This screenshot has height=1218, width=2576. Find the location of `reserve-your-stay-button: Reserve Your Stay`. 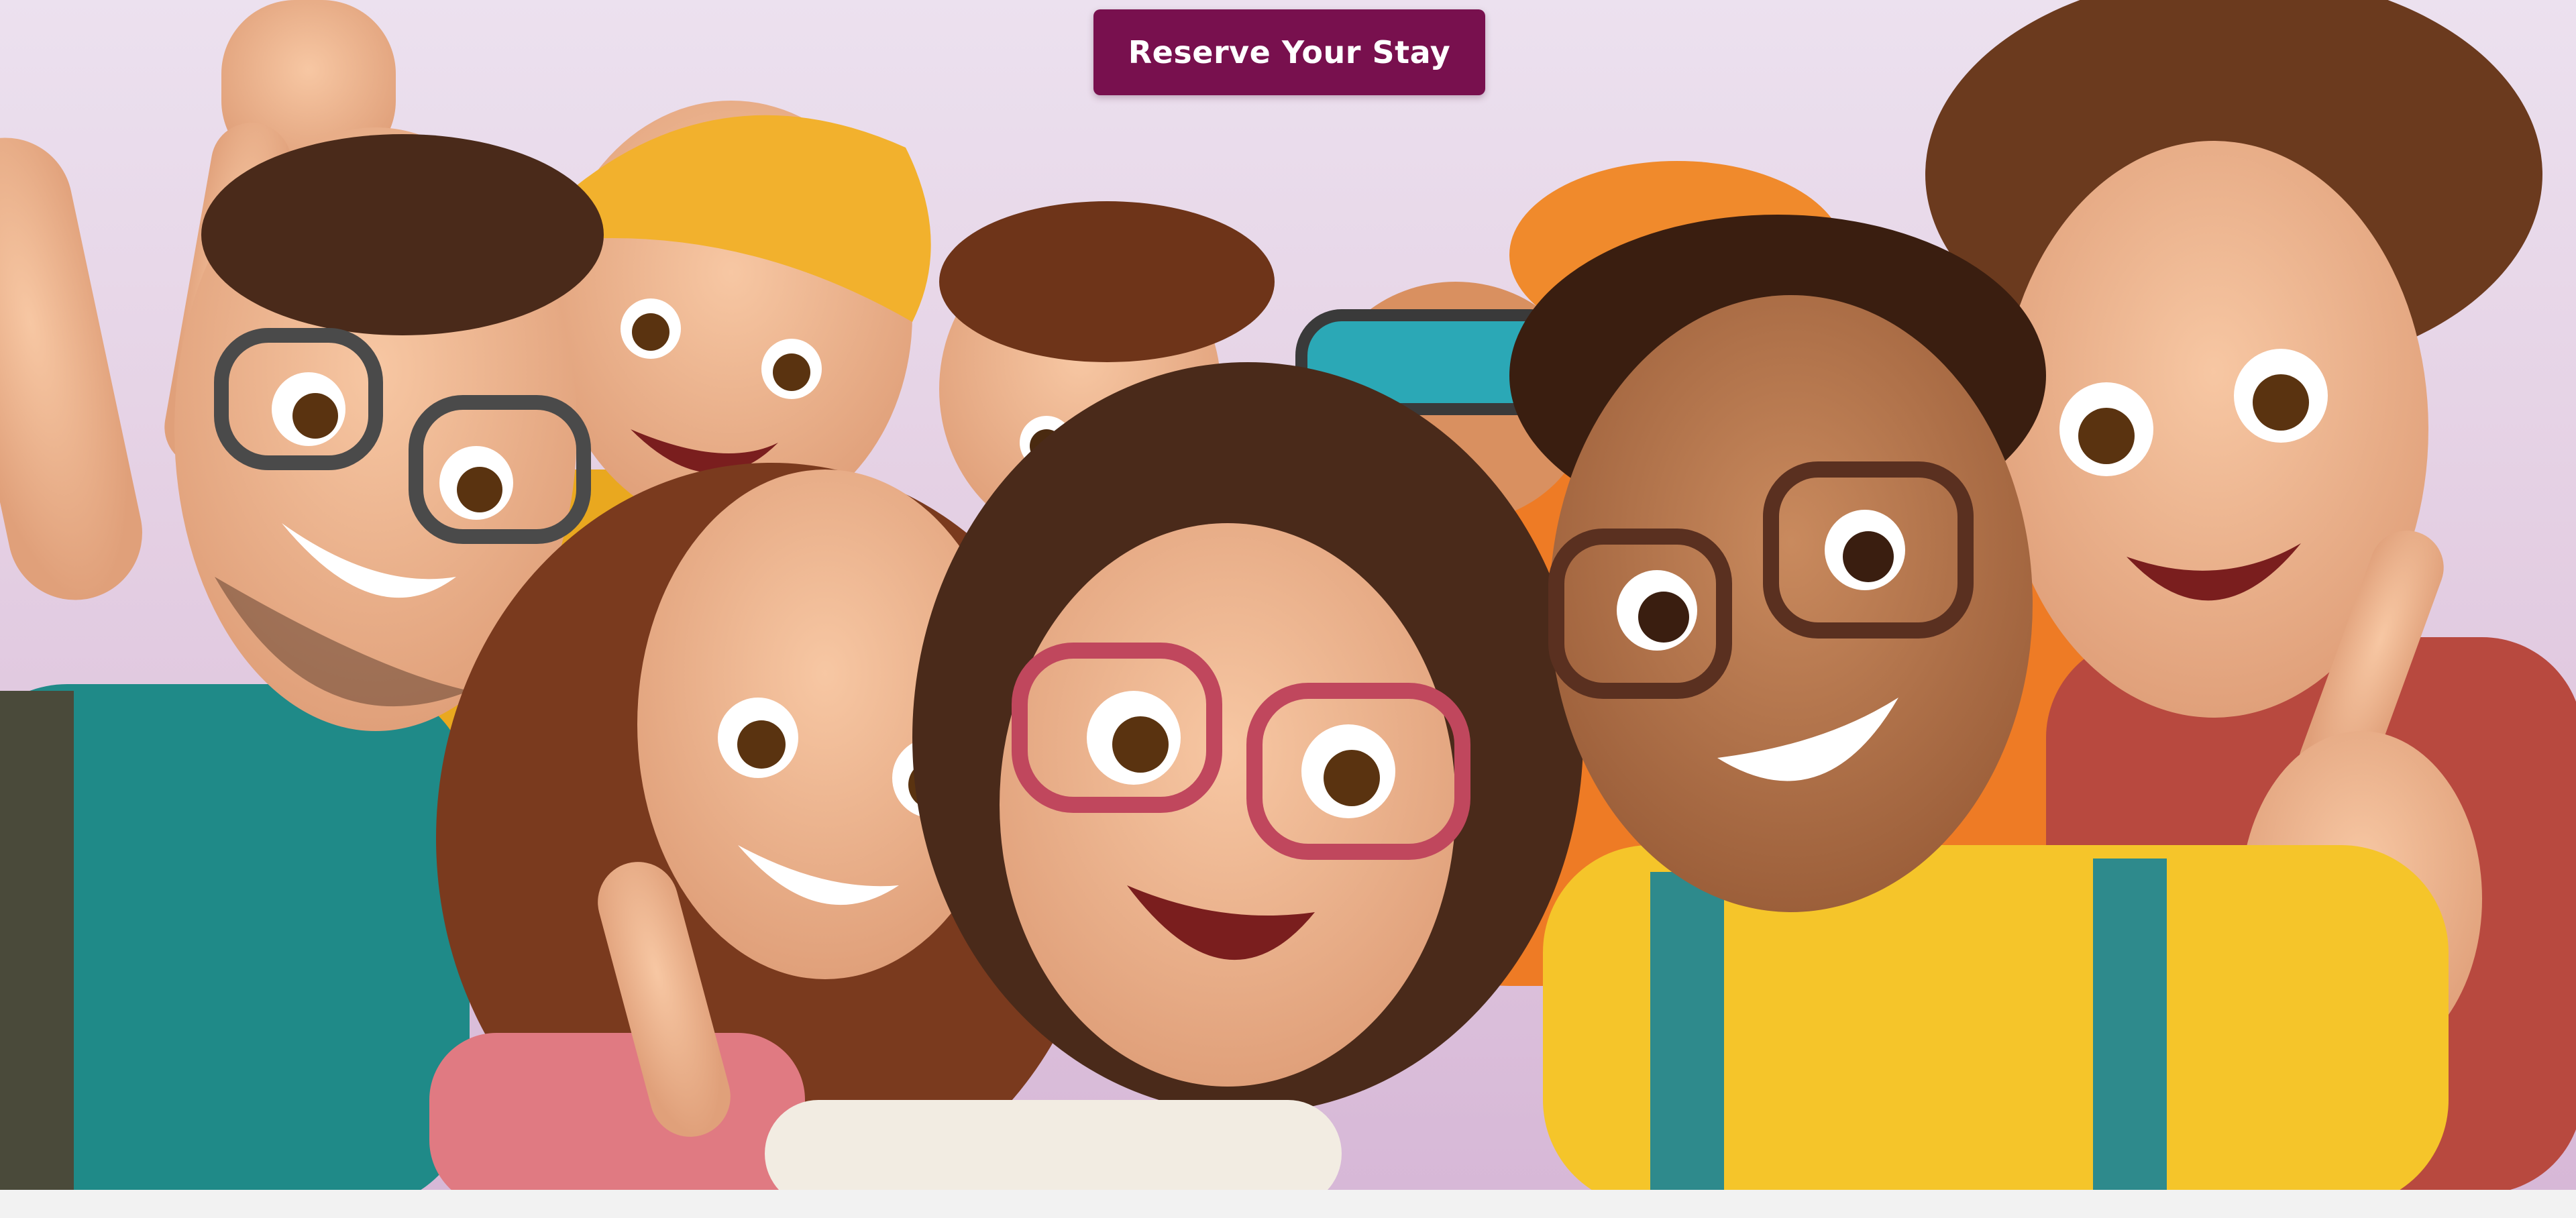

reserve-your-stay-button: Reserve Your Stay is located at coordinates (1289, 52).